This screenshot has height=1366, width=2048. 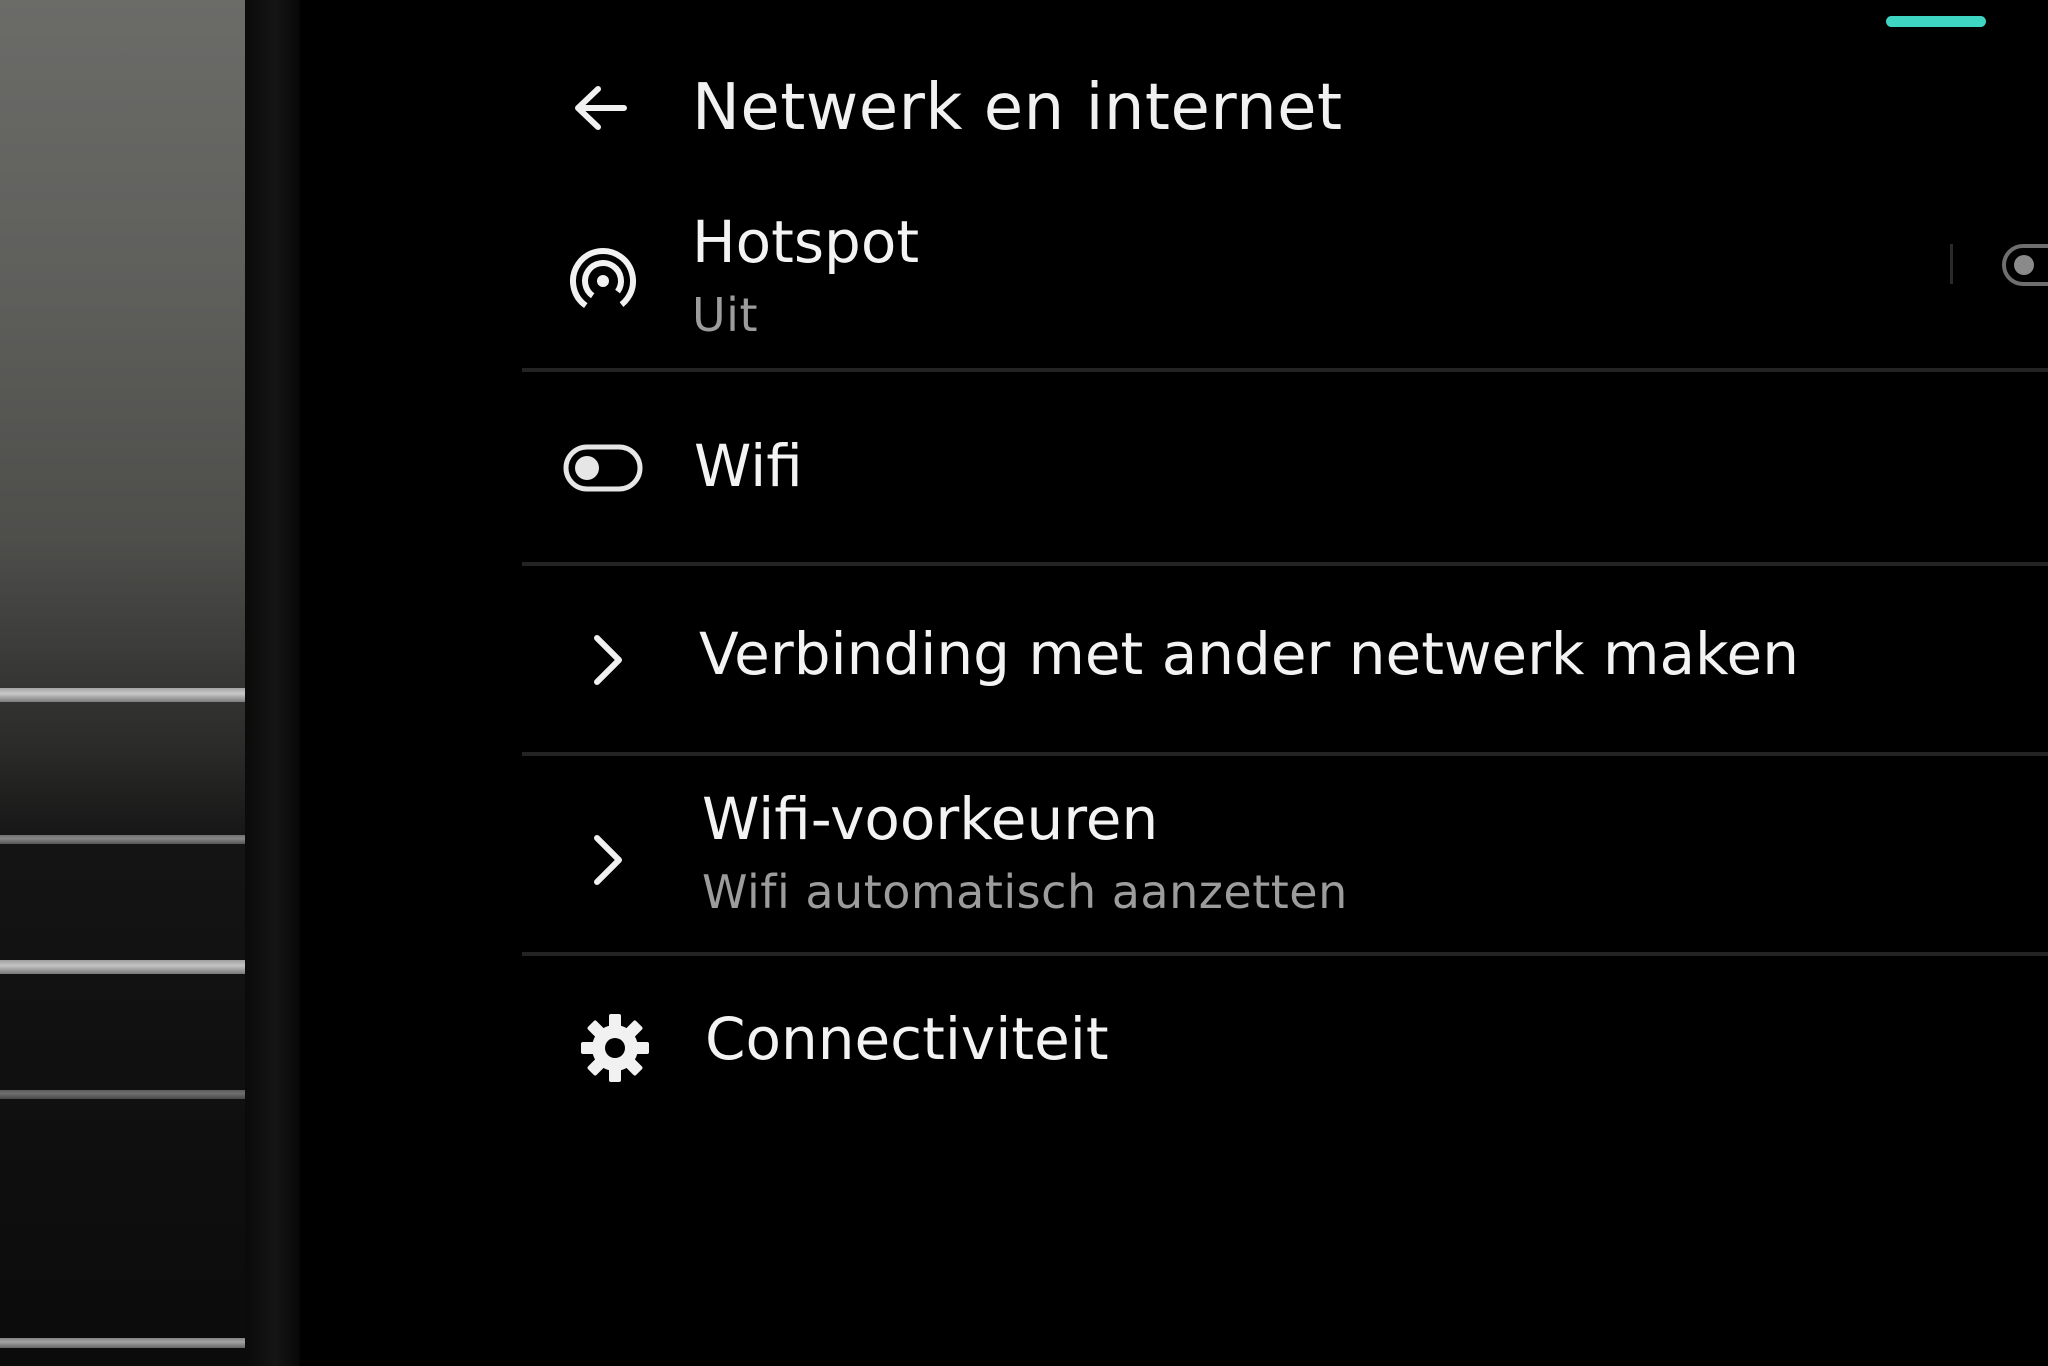 What do you see at coordinates (1249, 654) in the screenshot?
I see `list-item-label: Verbinding met ander netwerk maken` at bounding box center [1249, 654].